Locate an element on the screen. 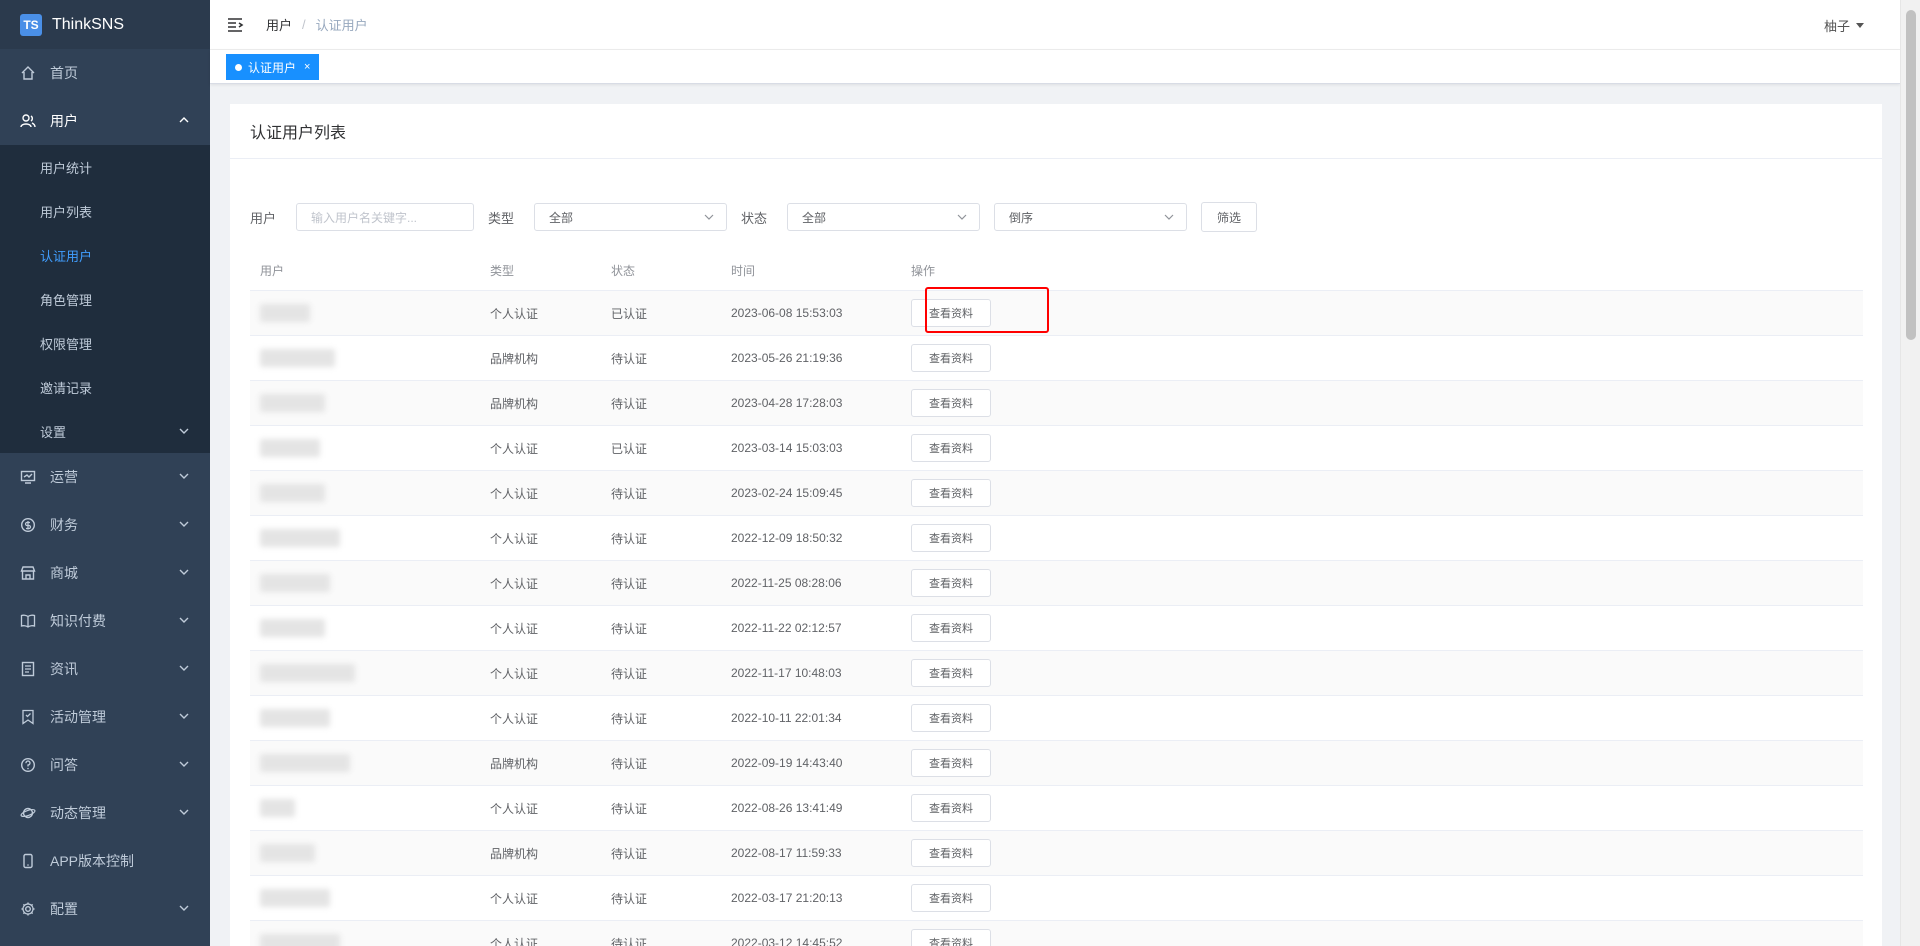 Image resolution: width=1920 pixels, height=946 pixels. logo: TS ThinkSNS is located at coordinates (105, 24).